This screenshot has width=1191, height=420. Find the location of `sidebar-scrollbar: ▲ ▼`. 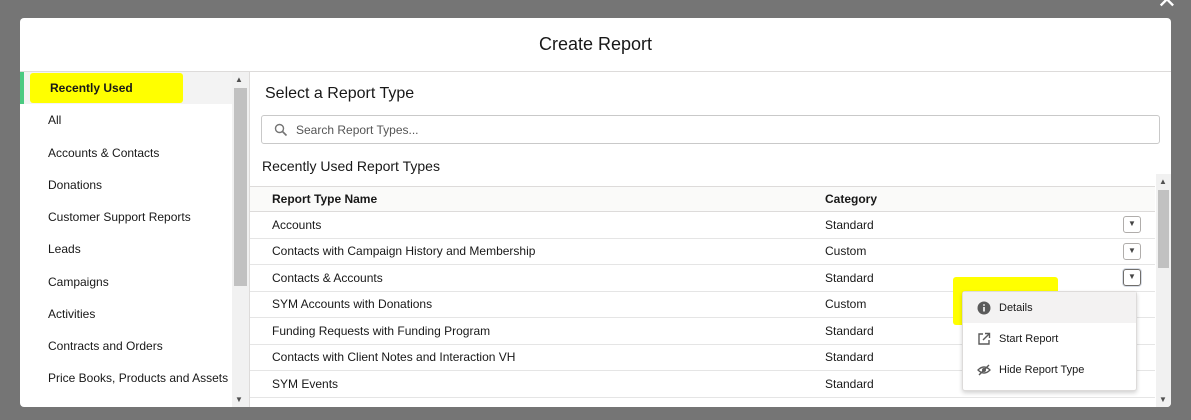

sidebar-scrollbar: ▲ ▼ is located at coordinates (241, 239).